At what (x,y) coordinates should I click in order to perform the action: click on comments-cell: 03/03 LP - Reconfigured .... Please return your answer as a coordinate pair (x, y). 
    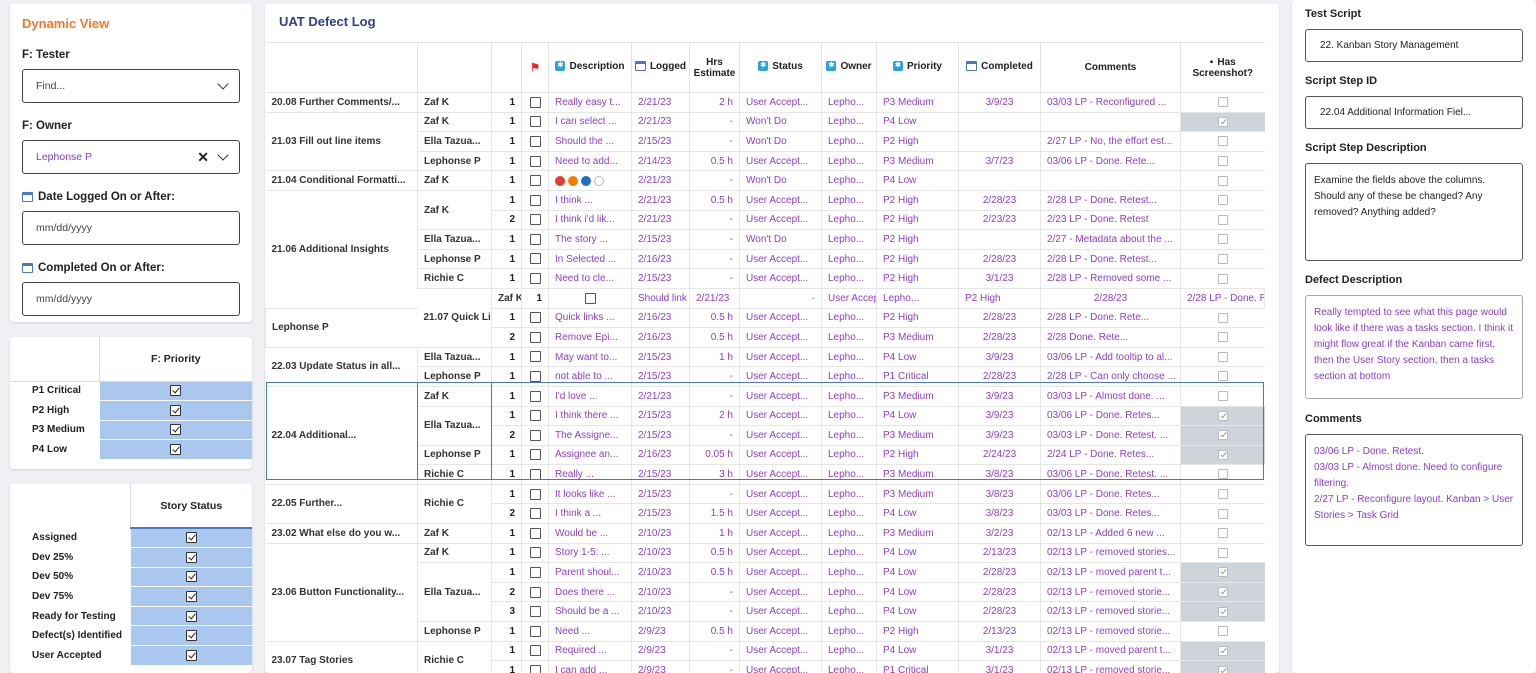
    Looking at the image, I should click on (1110, 102).